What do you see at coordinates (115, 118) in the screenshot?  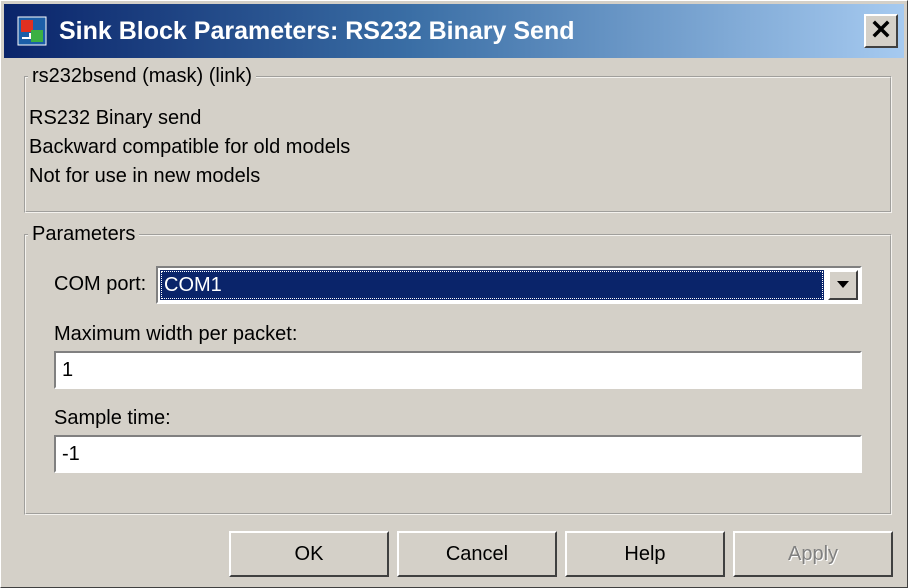 I see `description-line: RS232 Binary send` at bounding box center [115, 118].